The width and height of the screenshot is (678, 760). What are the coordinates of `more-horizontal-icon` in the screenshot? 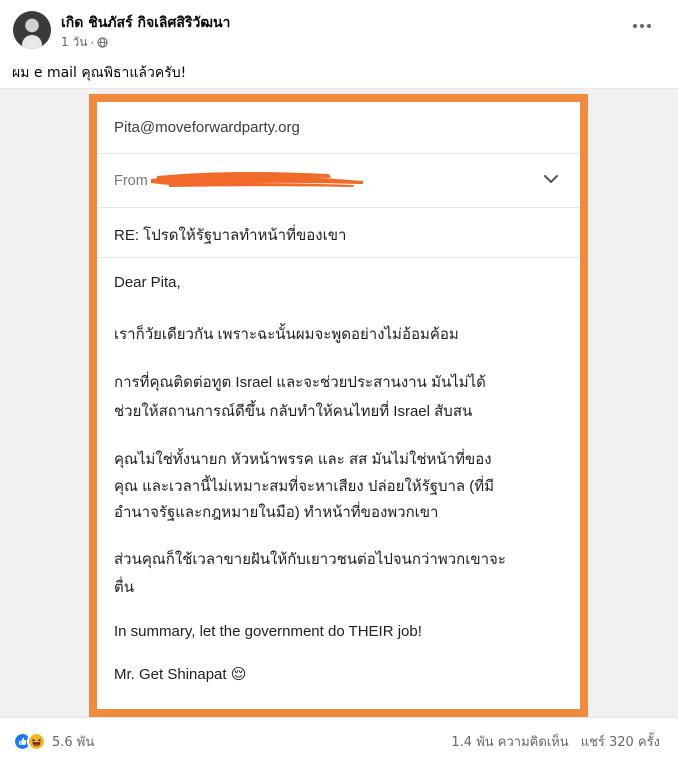 It's located at (635, 26).